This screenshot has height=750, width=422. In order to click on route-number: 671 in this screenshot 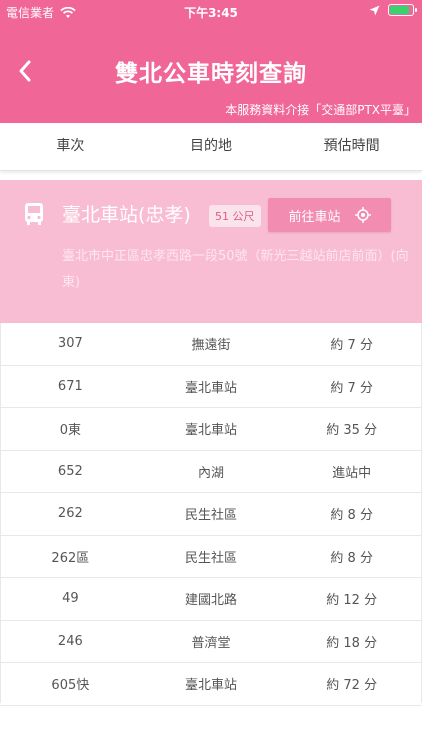, I will do `click(70, 386)`.